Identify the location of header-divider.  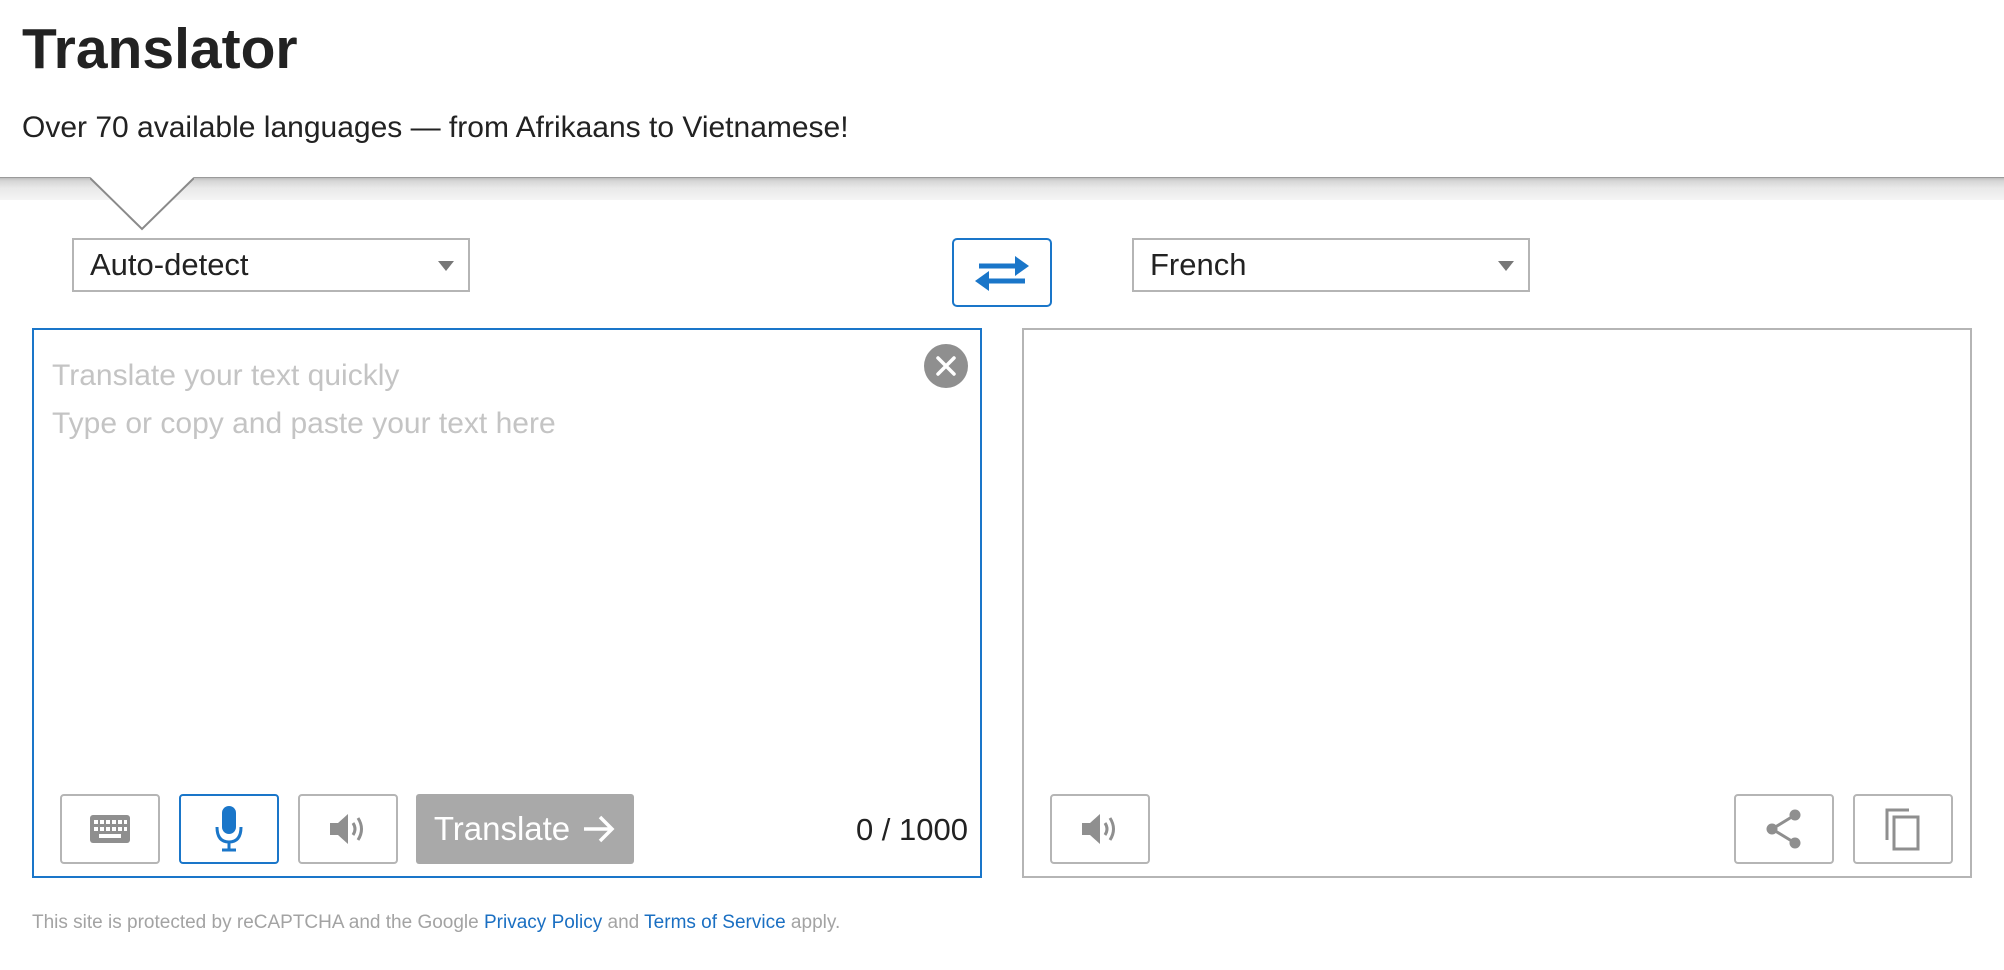
(1002, 188).